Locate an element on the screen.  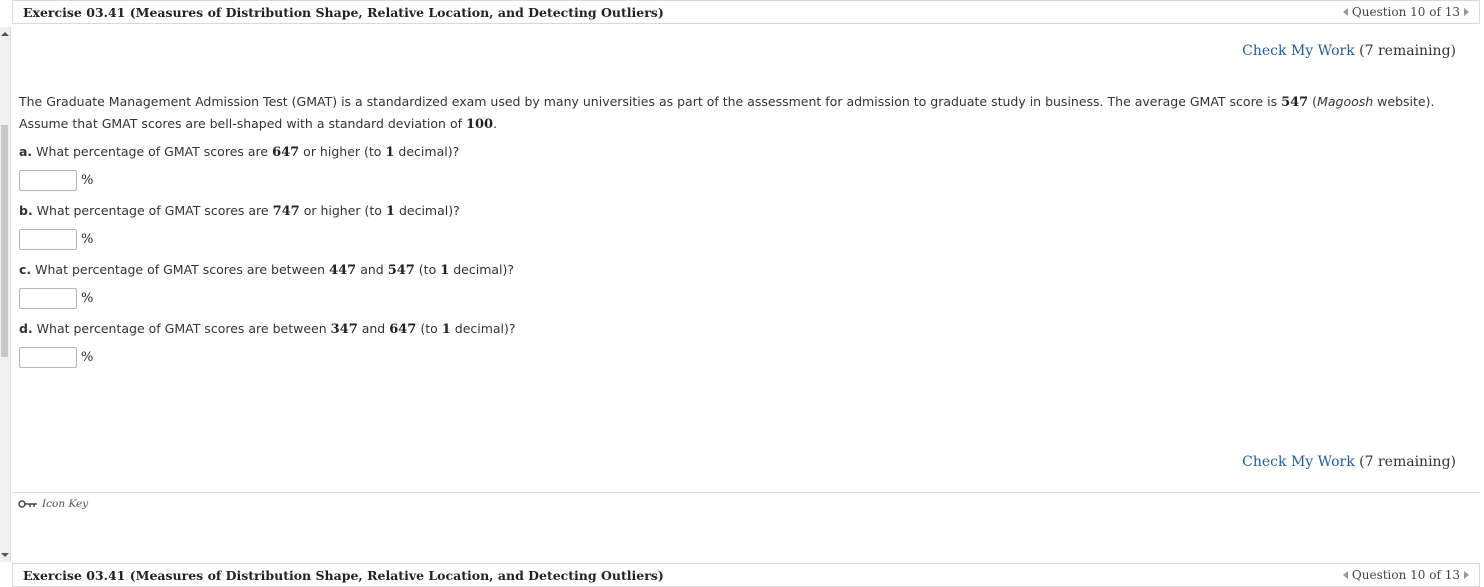
icon-key-link: Icon Key is located at coordinates (53, 504).